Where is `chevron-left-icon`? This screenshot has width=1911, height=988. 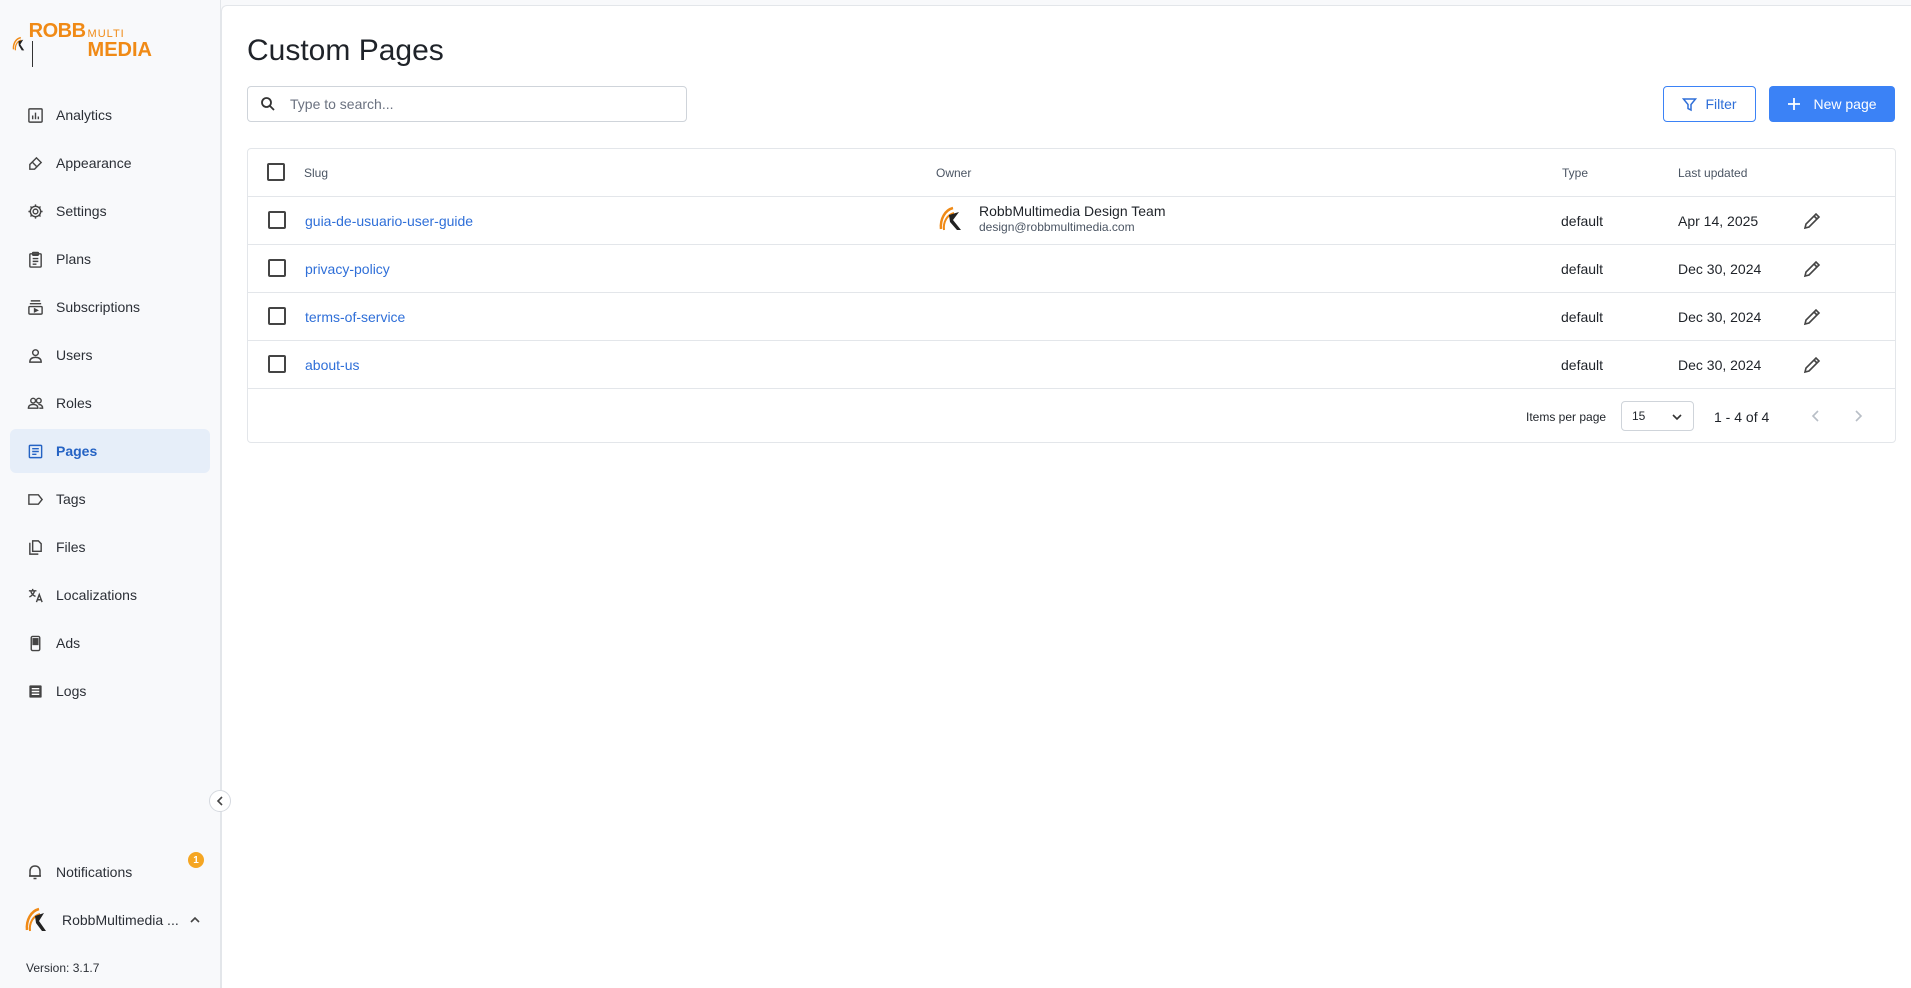 chevron-left-icon is located at coordinates (219, 801).